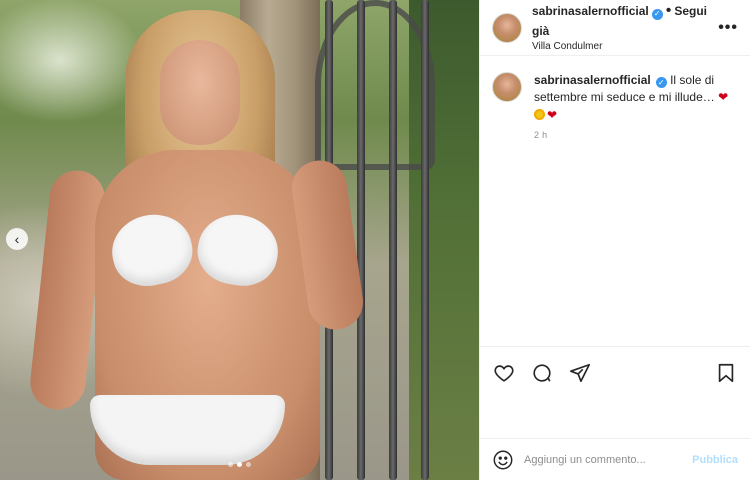 Image resolution: width=750 pixels, height=480 pixels. Describe the element at coordinates (590, 11) in the screenshot. I see `username-link: sabrinasalernofficial` at that location.